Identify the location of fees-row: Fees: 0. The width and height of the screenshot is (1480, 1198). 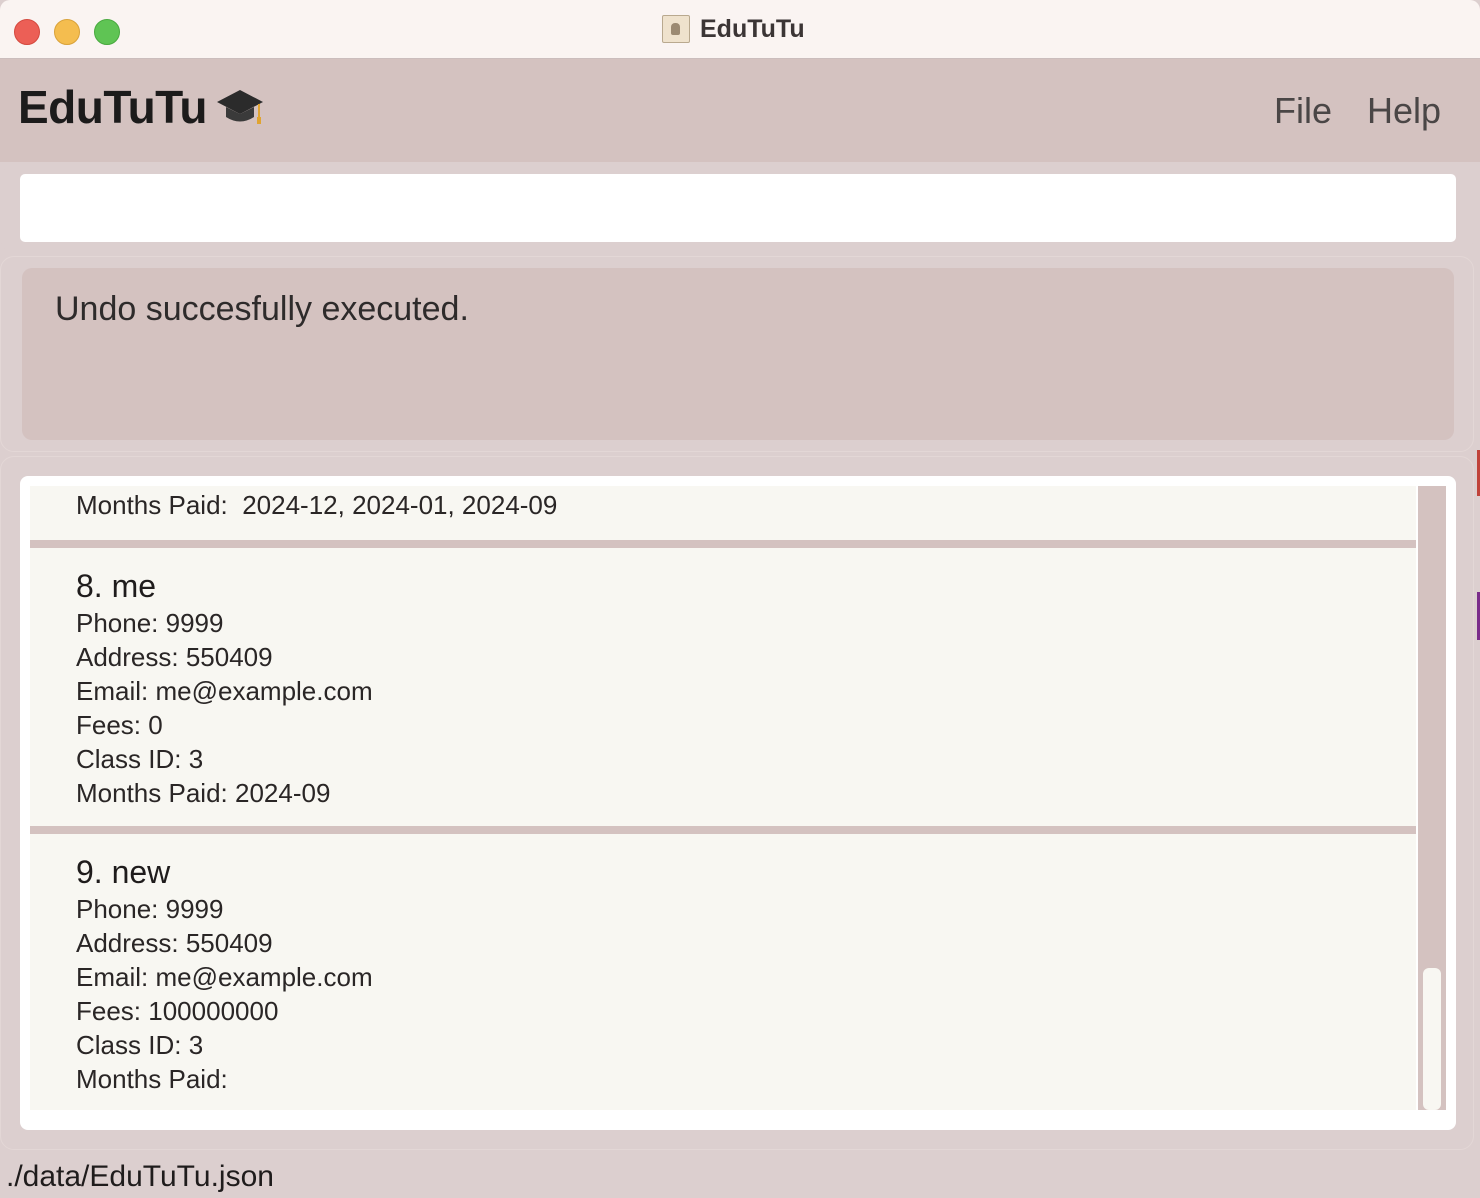
(119, 725).